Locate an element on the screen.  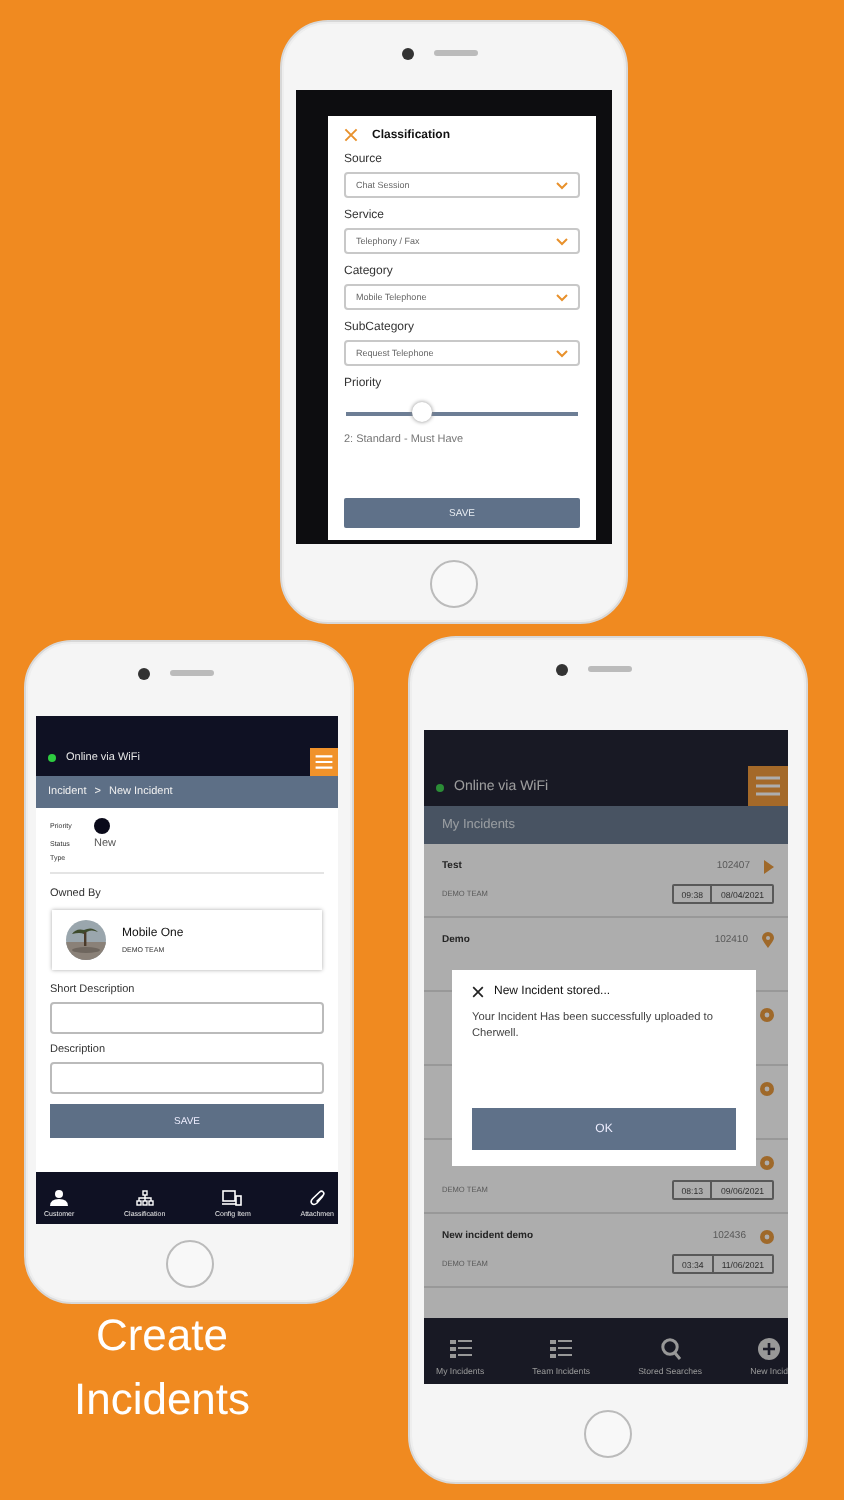
close-icon is located at coordinates (478, 992).